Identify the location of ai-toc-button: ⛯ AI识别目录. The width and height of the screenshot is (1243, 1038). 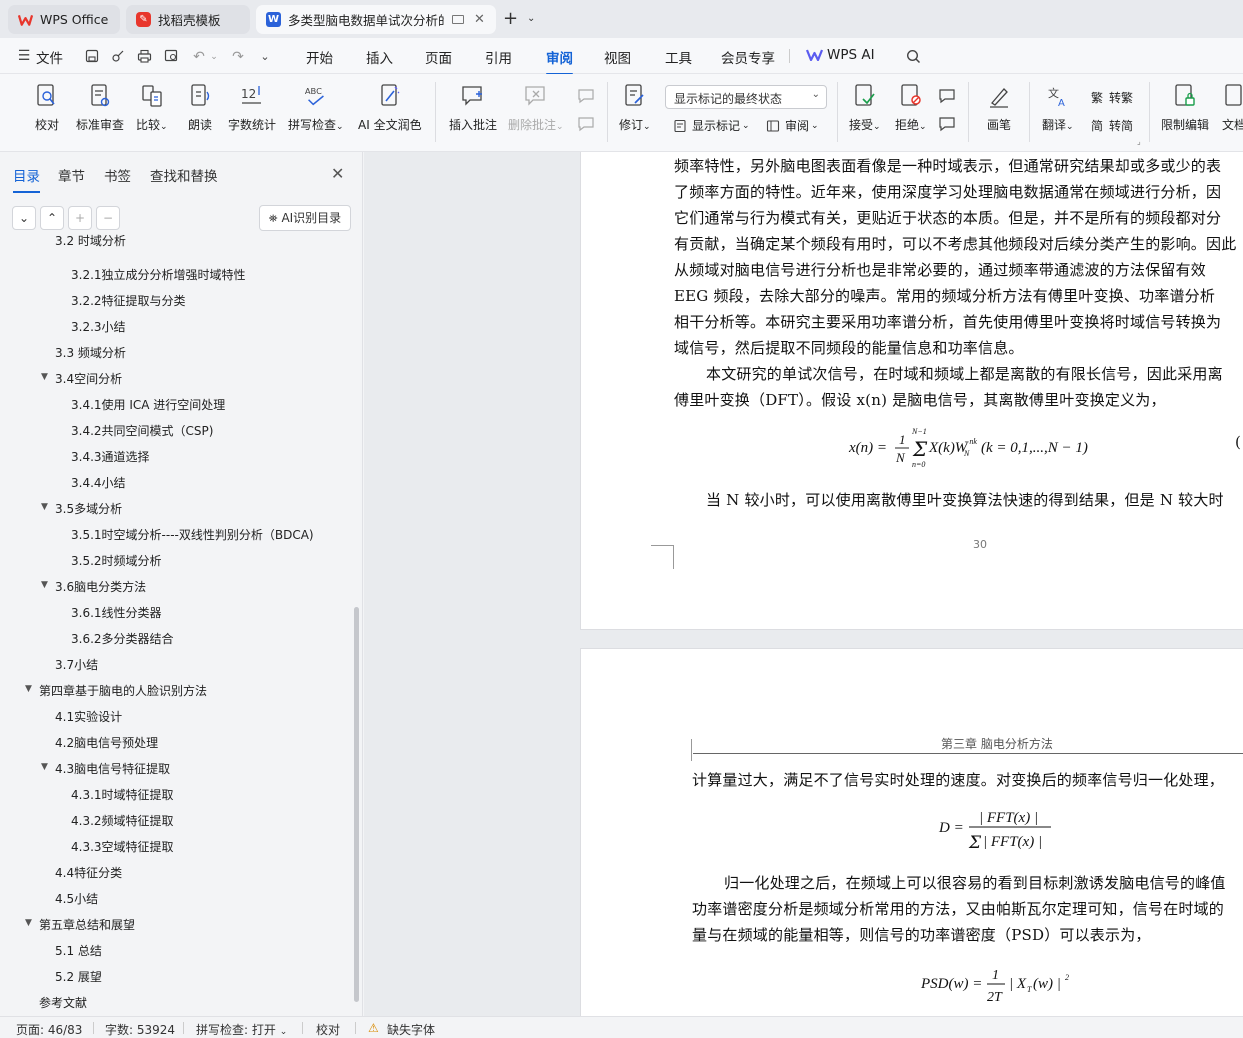
(305, 218).